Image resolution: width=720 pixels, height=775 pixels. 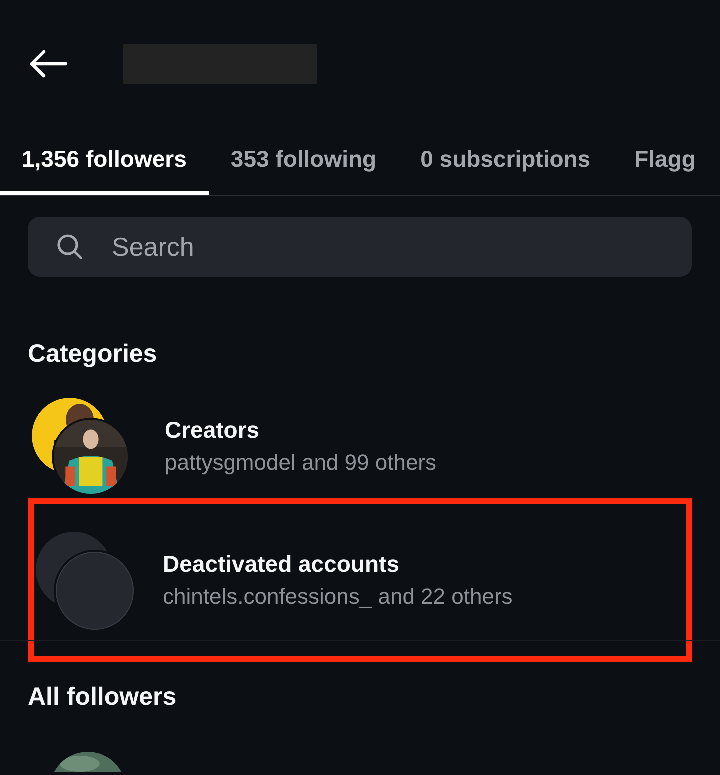 What do you see at coordinates (301, 430) in the screenshot?
I see `category-title: Creators` at bounding box center [301, 430].